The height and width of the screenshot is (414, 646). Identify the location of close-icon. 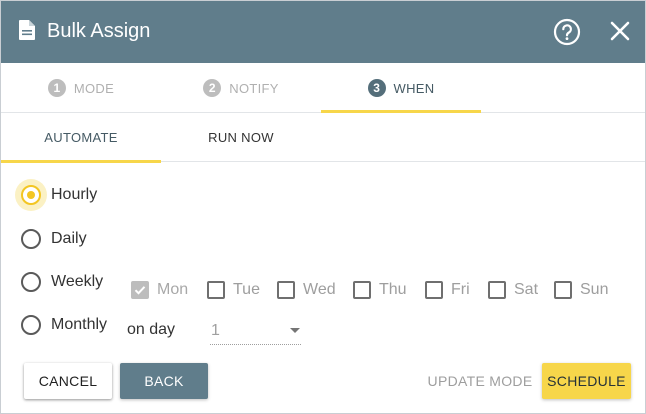
(620, 31).